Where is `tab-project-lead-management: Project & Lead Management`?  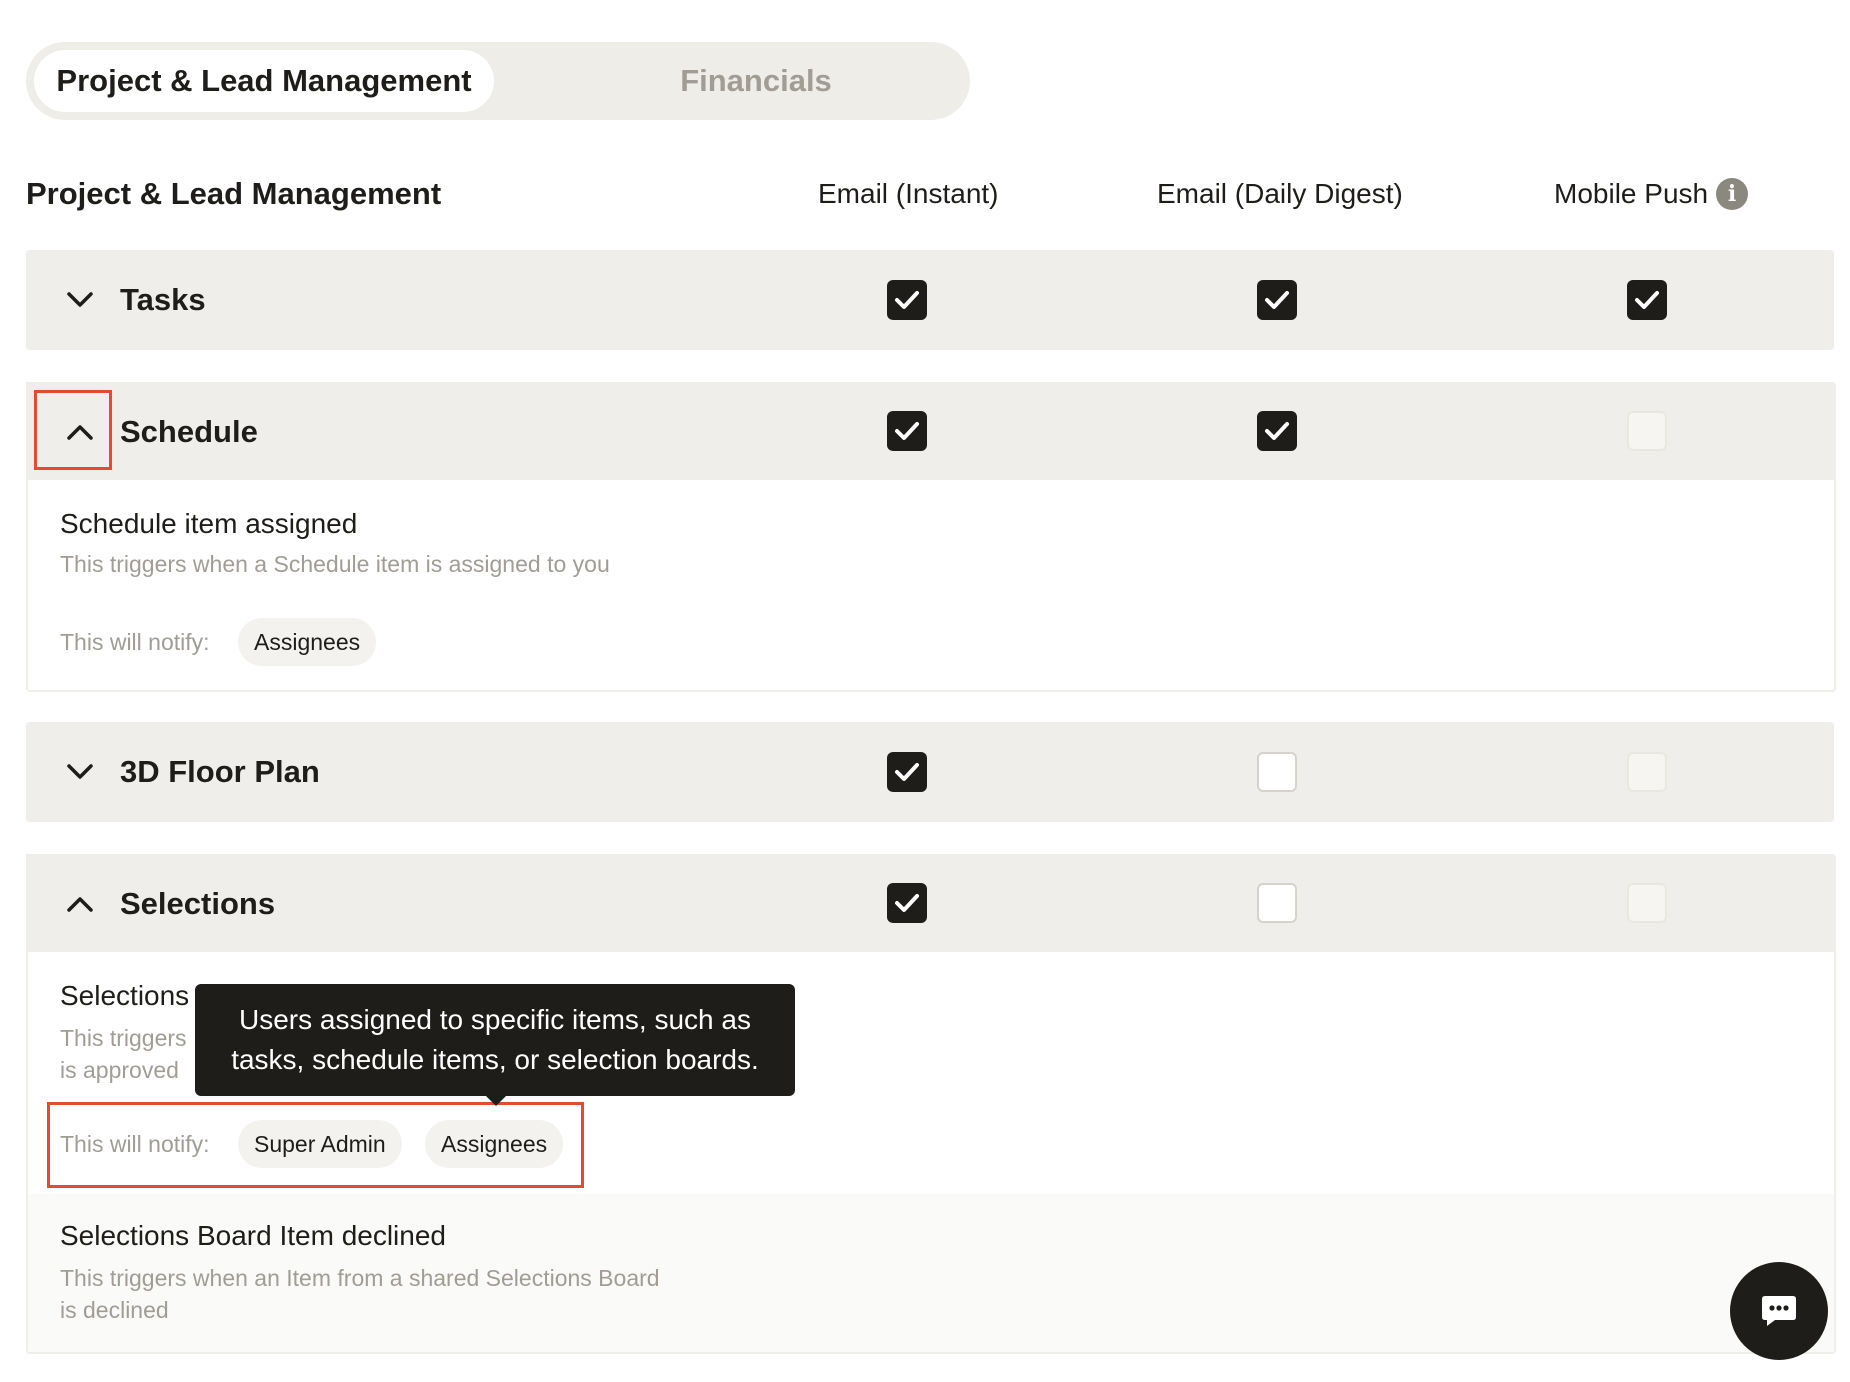
tab-project-lead-management: Project & Lead Management is located at coordinates (264, 81).